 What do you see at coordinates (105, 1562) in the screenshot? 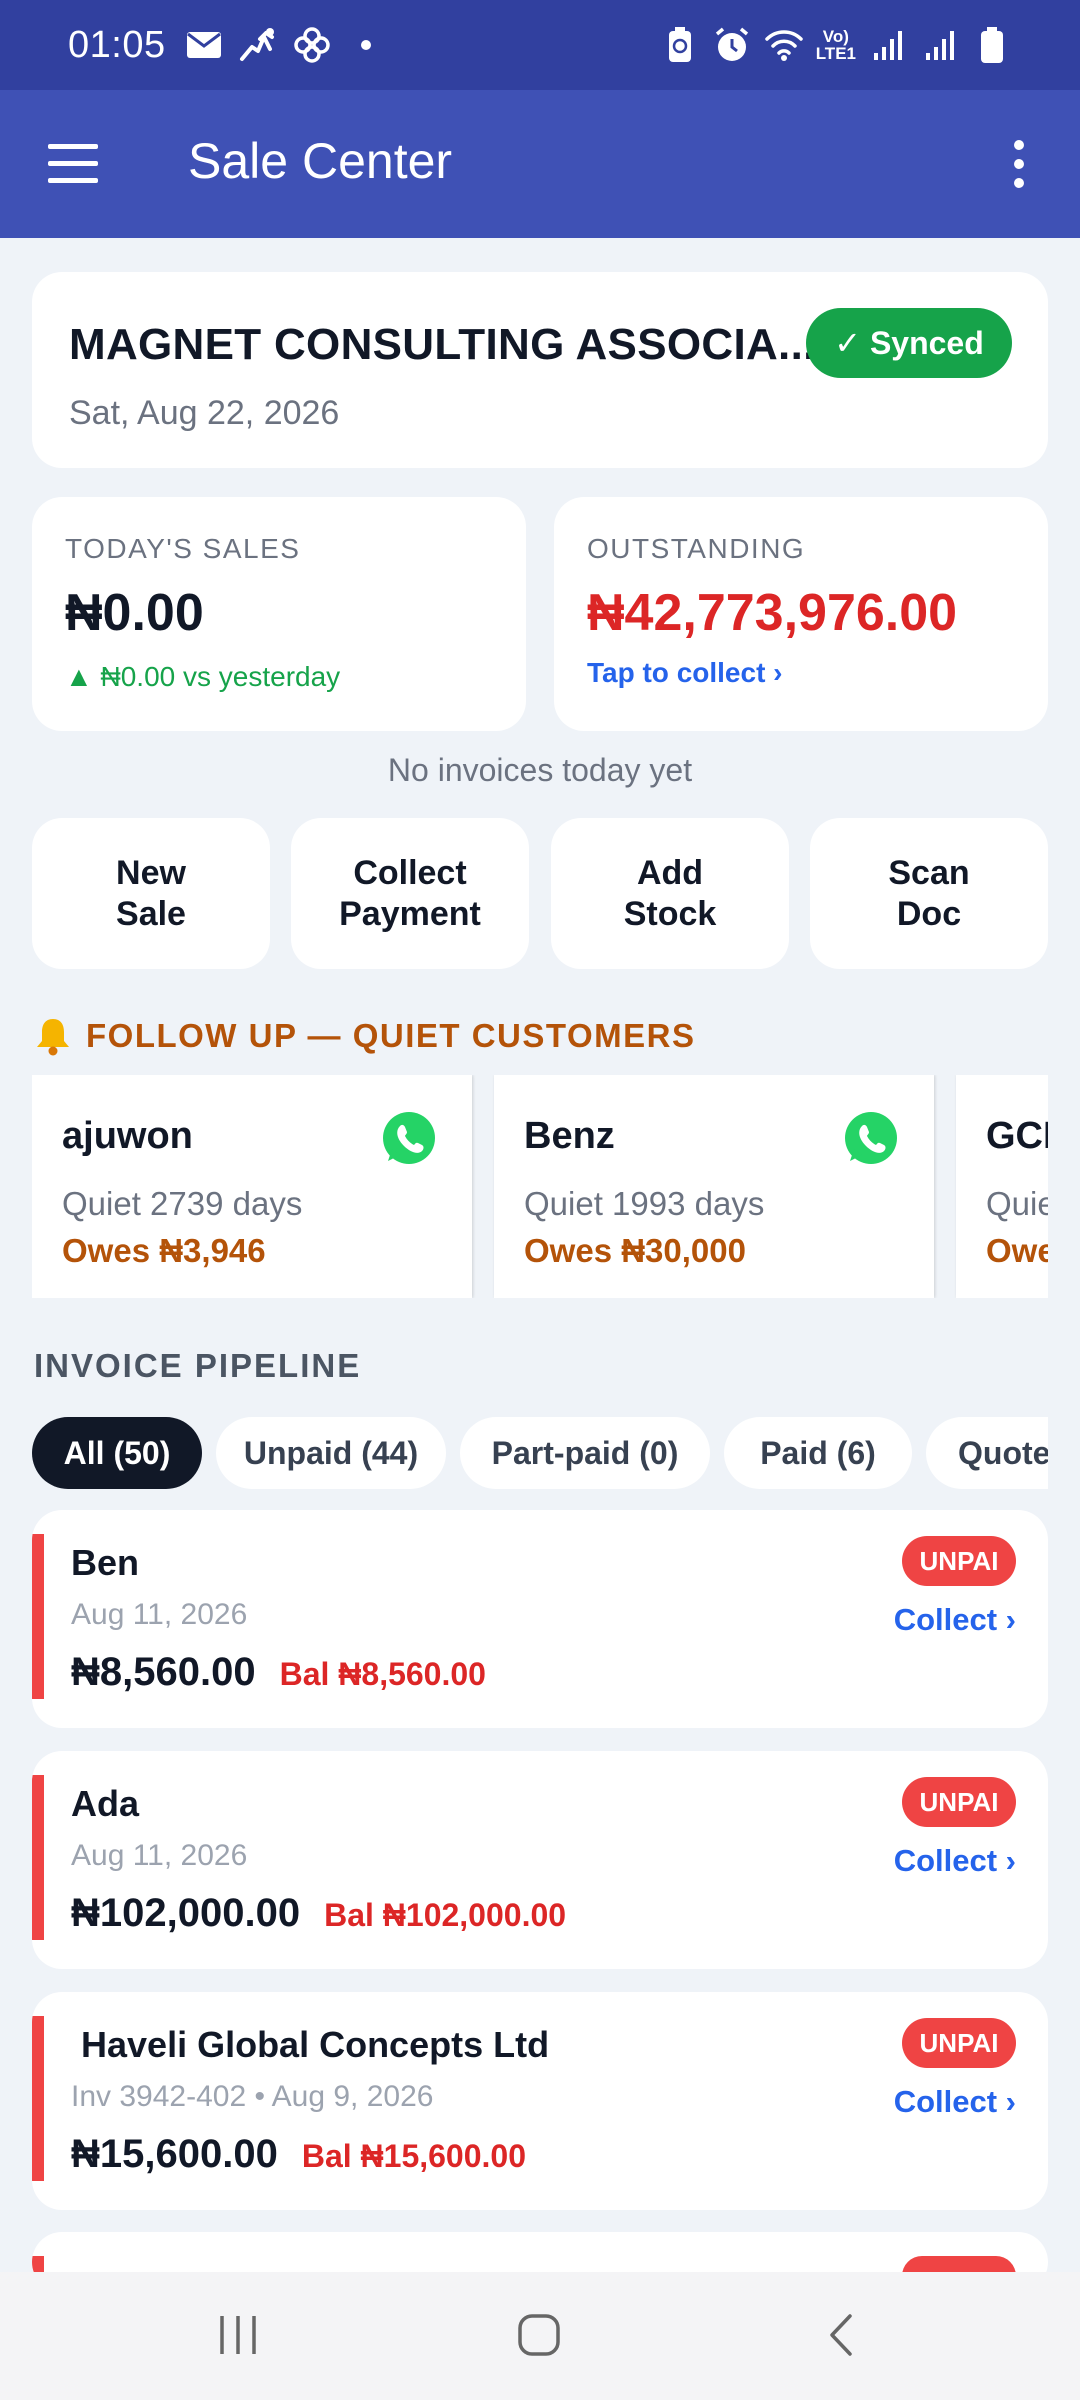
I see `invoice-customer: Ben` at bounding box center [105, 1562].